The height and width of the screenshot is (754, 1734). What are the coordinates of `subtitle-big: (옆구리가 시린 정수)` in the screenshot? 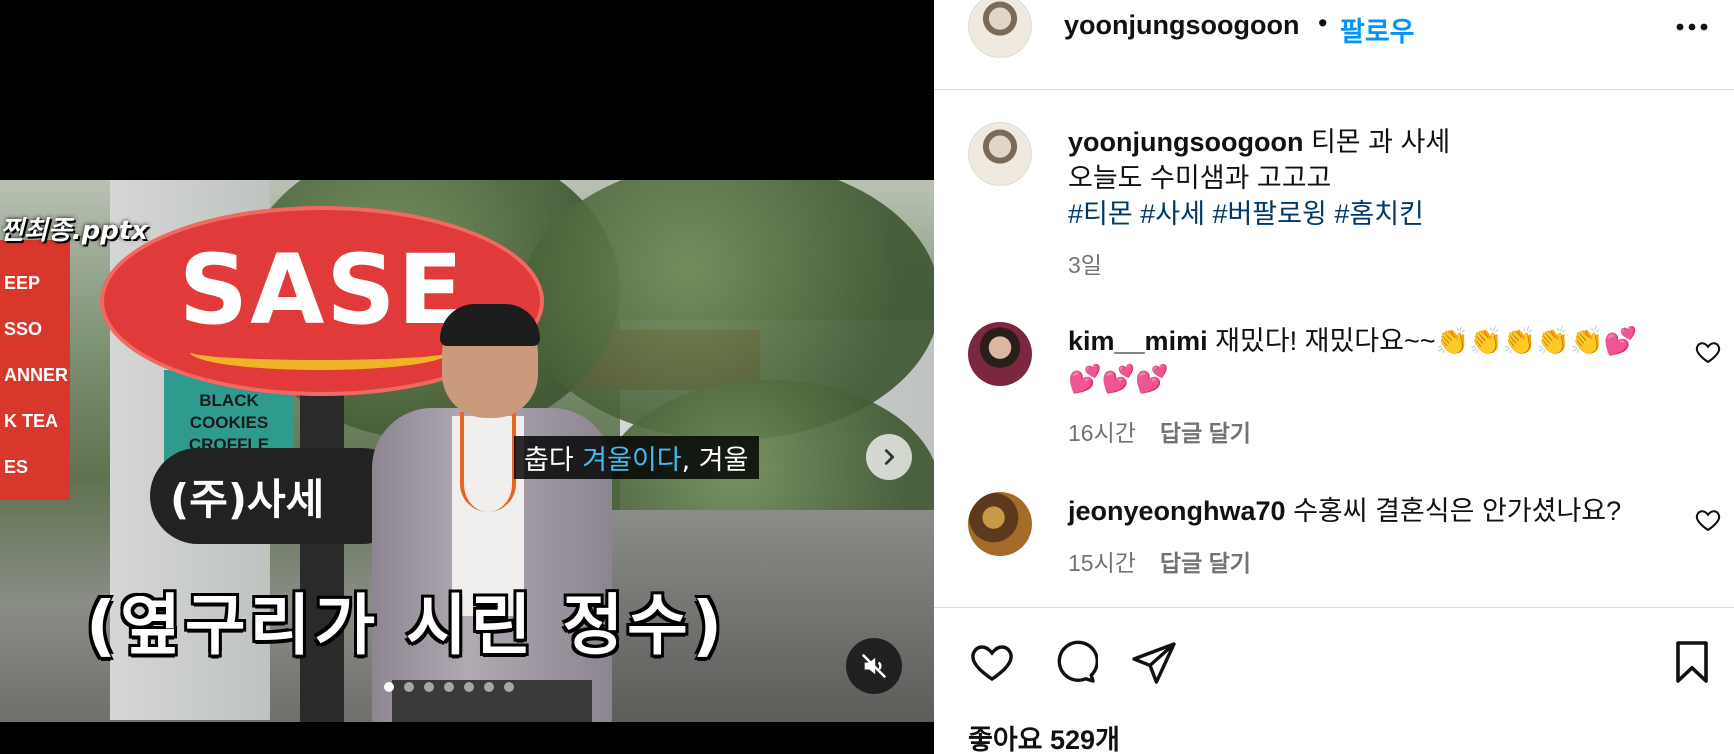 It's located at (406, 625).